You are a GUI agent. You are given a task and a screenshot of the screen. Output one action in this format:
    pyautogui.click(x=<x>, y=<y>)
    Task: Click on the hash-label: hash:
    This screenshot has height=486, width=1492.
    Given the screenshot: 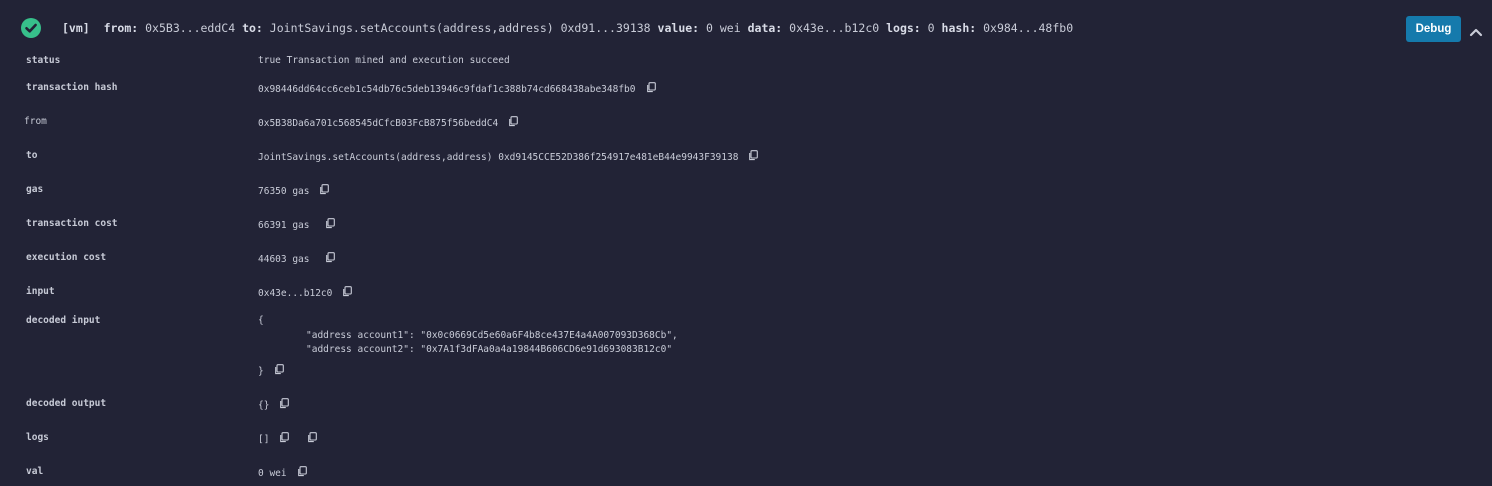 What is the action you would take?
    pyautogui.click(x=959, y=28)
    